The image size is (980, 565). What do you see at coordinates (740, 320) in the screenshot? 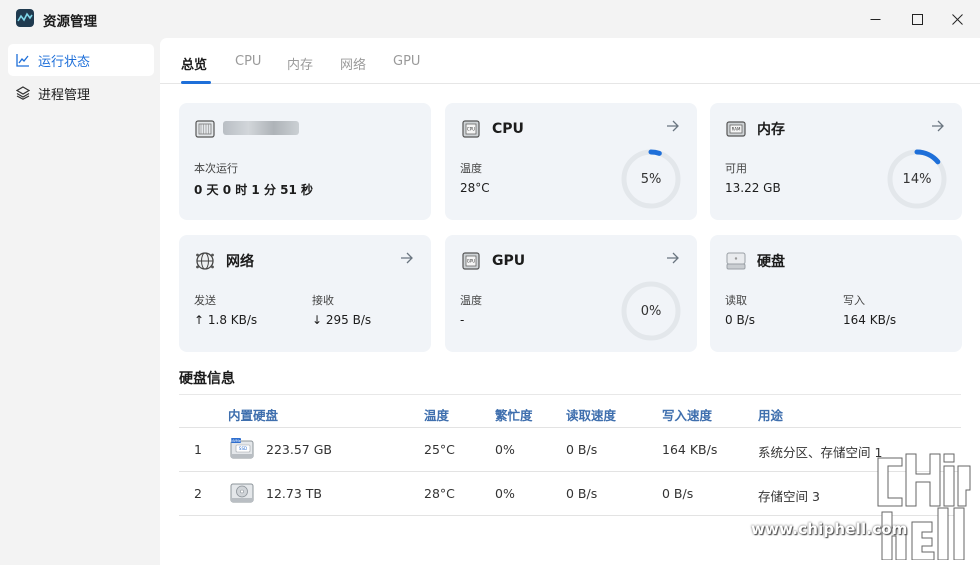
I see `disk-read-value: 0 B/s` at bounding box center [740, 320].